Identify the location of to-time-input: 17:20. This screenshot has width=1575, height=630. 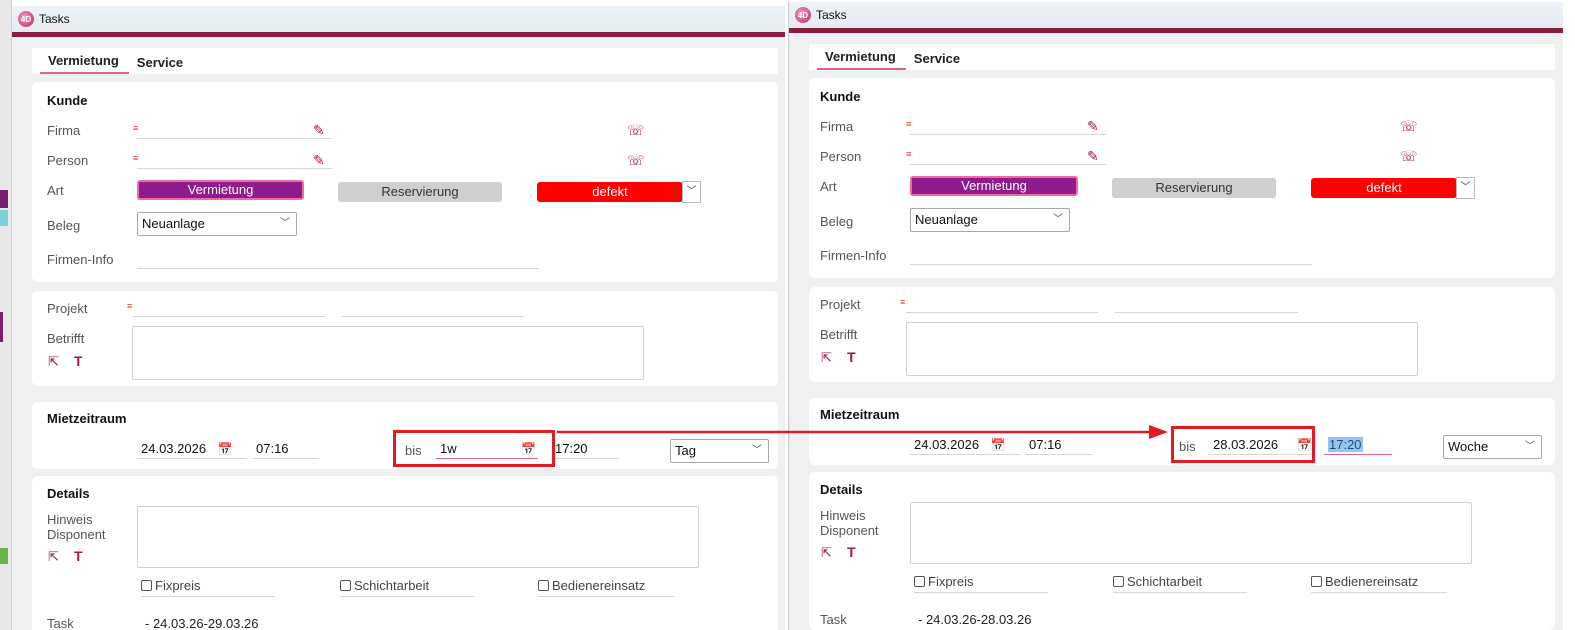
(585, 449).